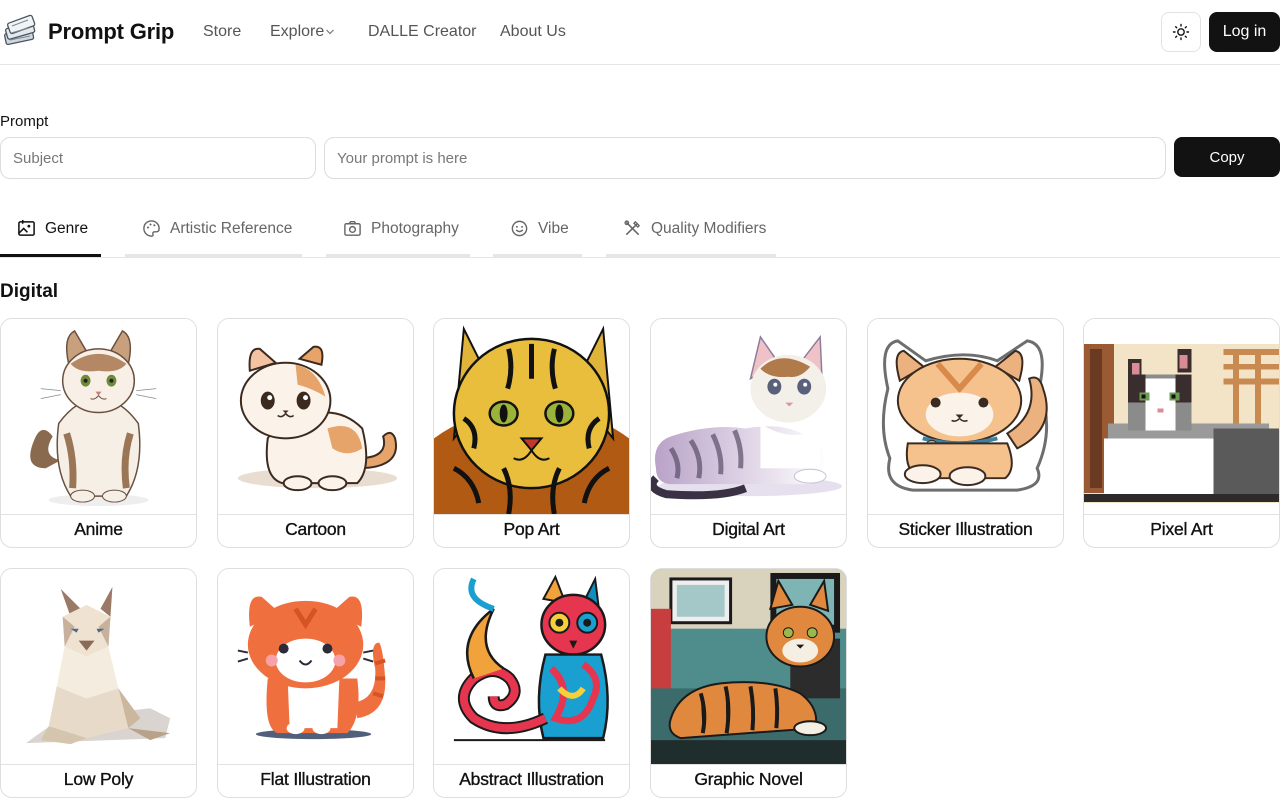  I want to click on tab-photography: Photography, so click(398, 228).